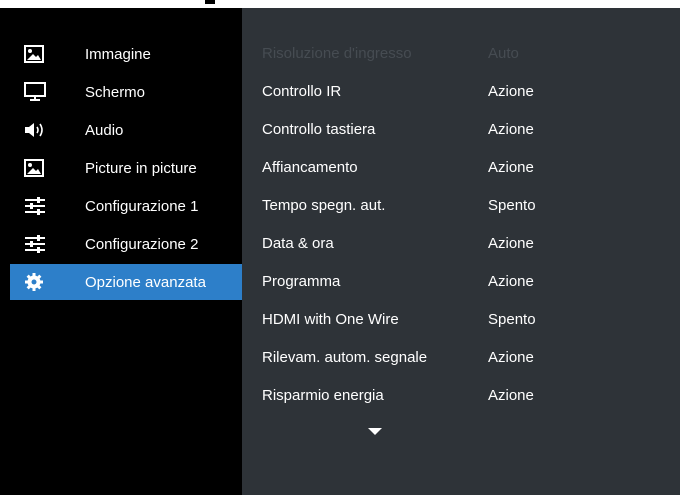  What do you see at coordinates (467, 319) in the screenshot?
I see `setting-row-hdmi-one-wire: HDMI with One Wire Spento` at bounding box center [467, 319].